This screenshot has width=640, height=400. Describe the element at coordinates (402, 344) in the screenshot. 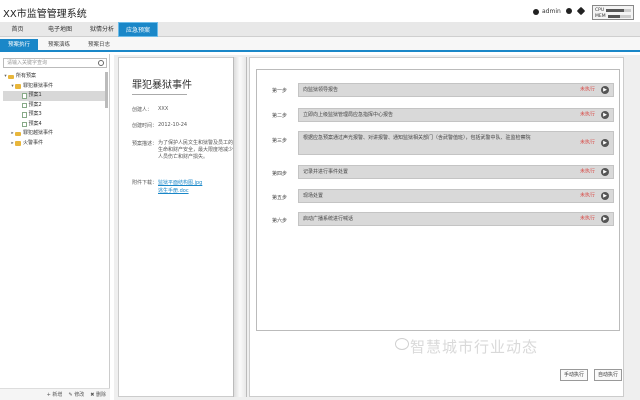

I see `wechat-icon` at that location.